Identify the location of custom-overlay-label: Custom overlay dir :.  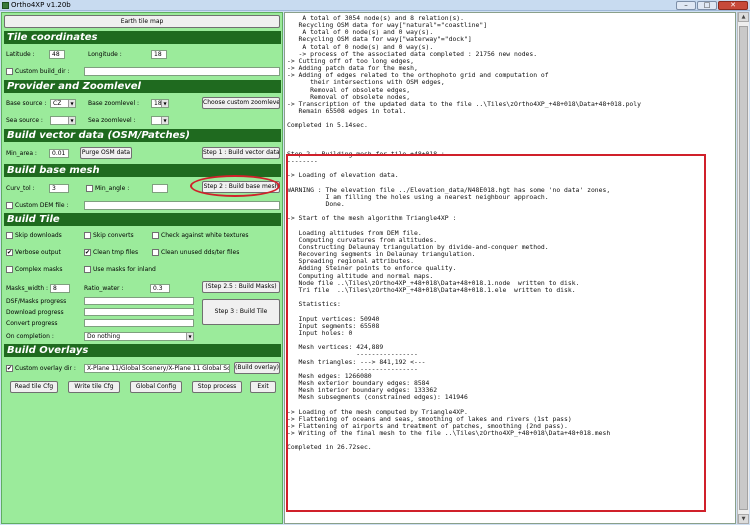
(45, 368).